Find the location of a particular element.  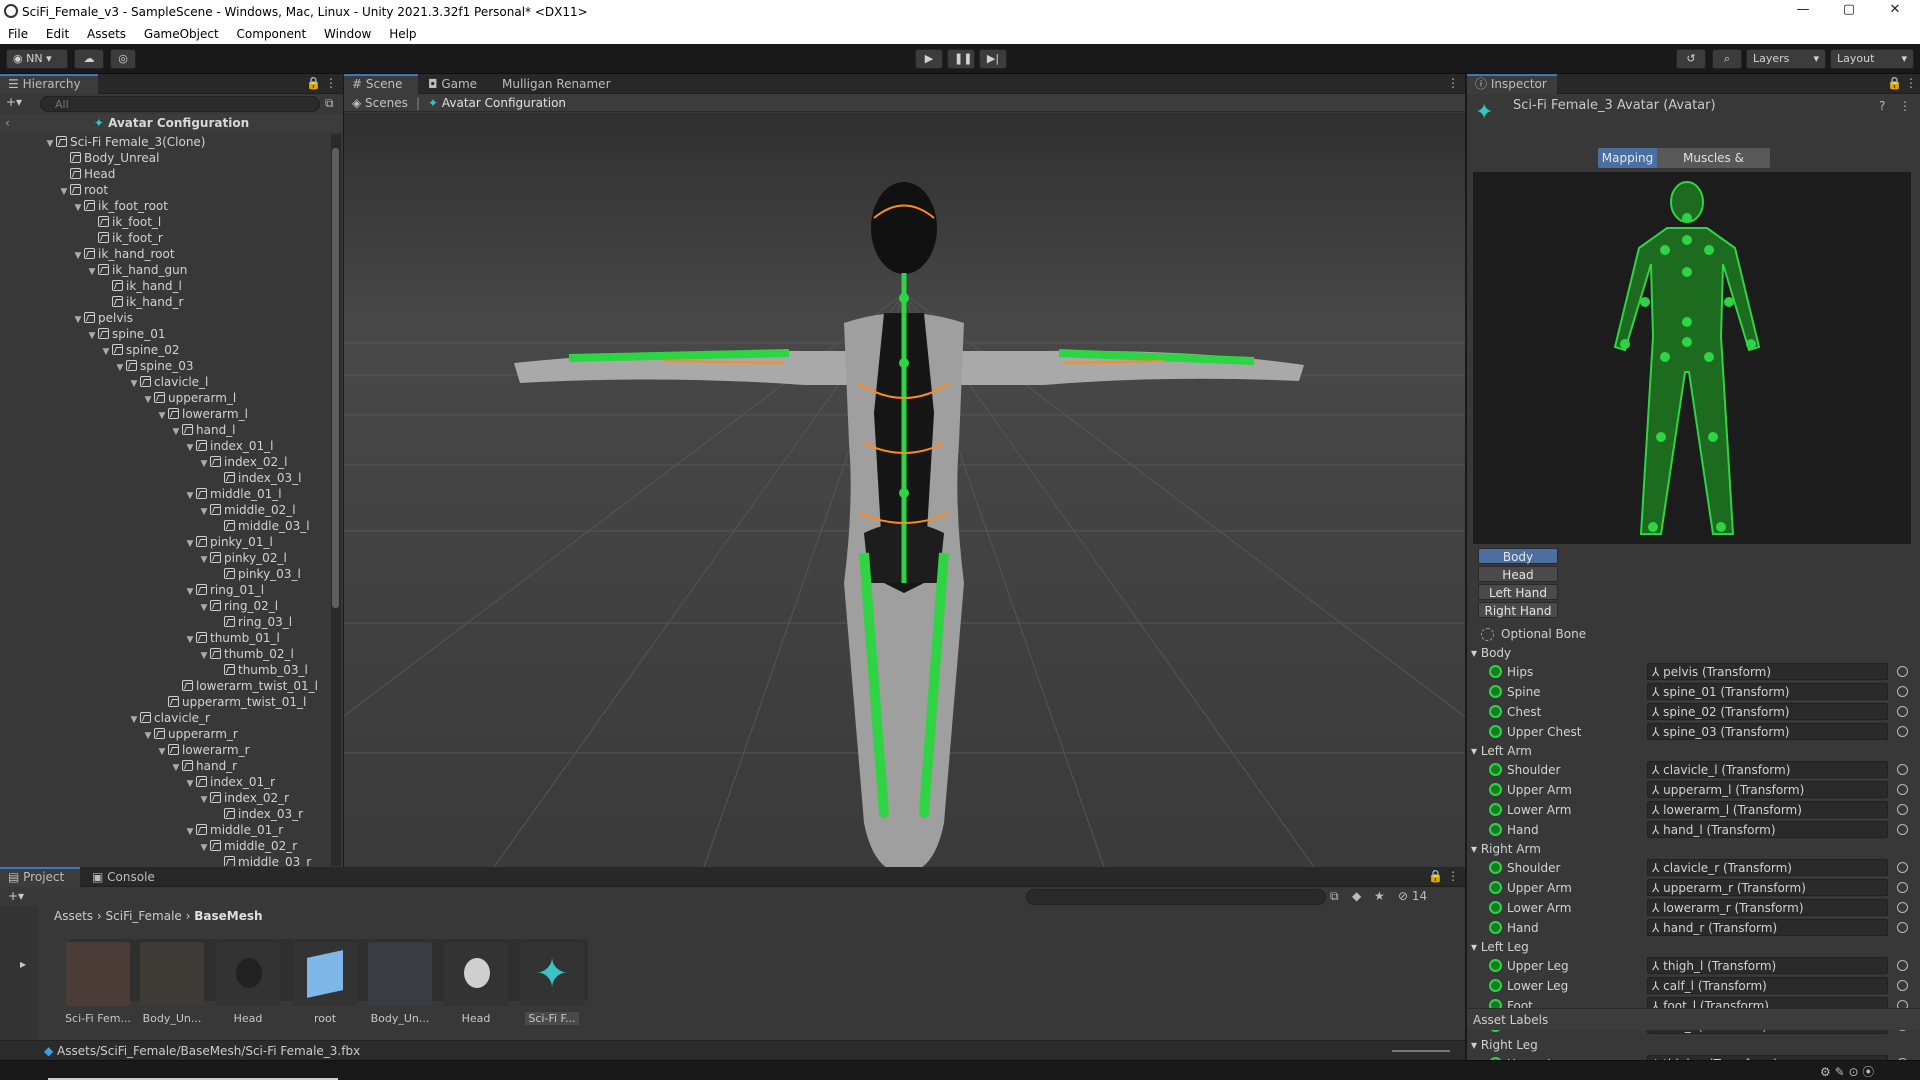

minimize-button: — is located at coordinates (1803, 12).